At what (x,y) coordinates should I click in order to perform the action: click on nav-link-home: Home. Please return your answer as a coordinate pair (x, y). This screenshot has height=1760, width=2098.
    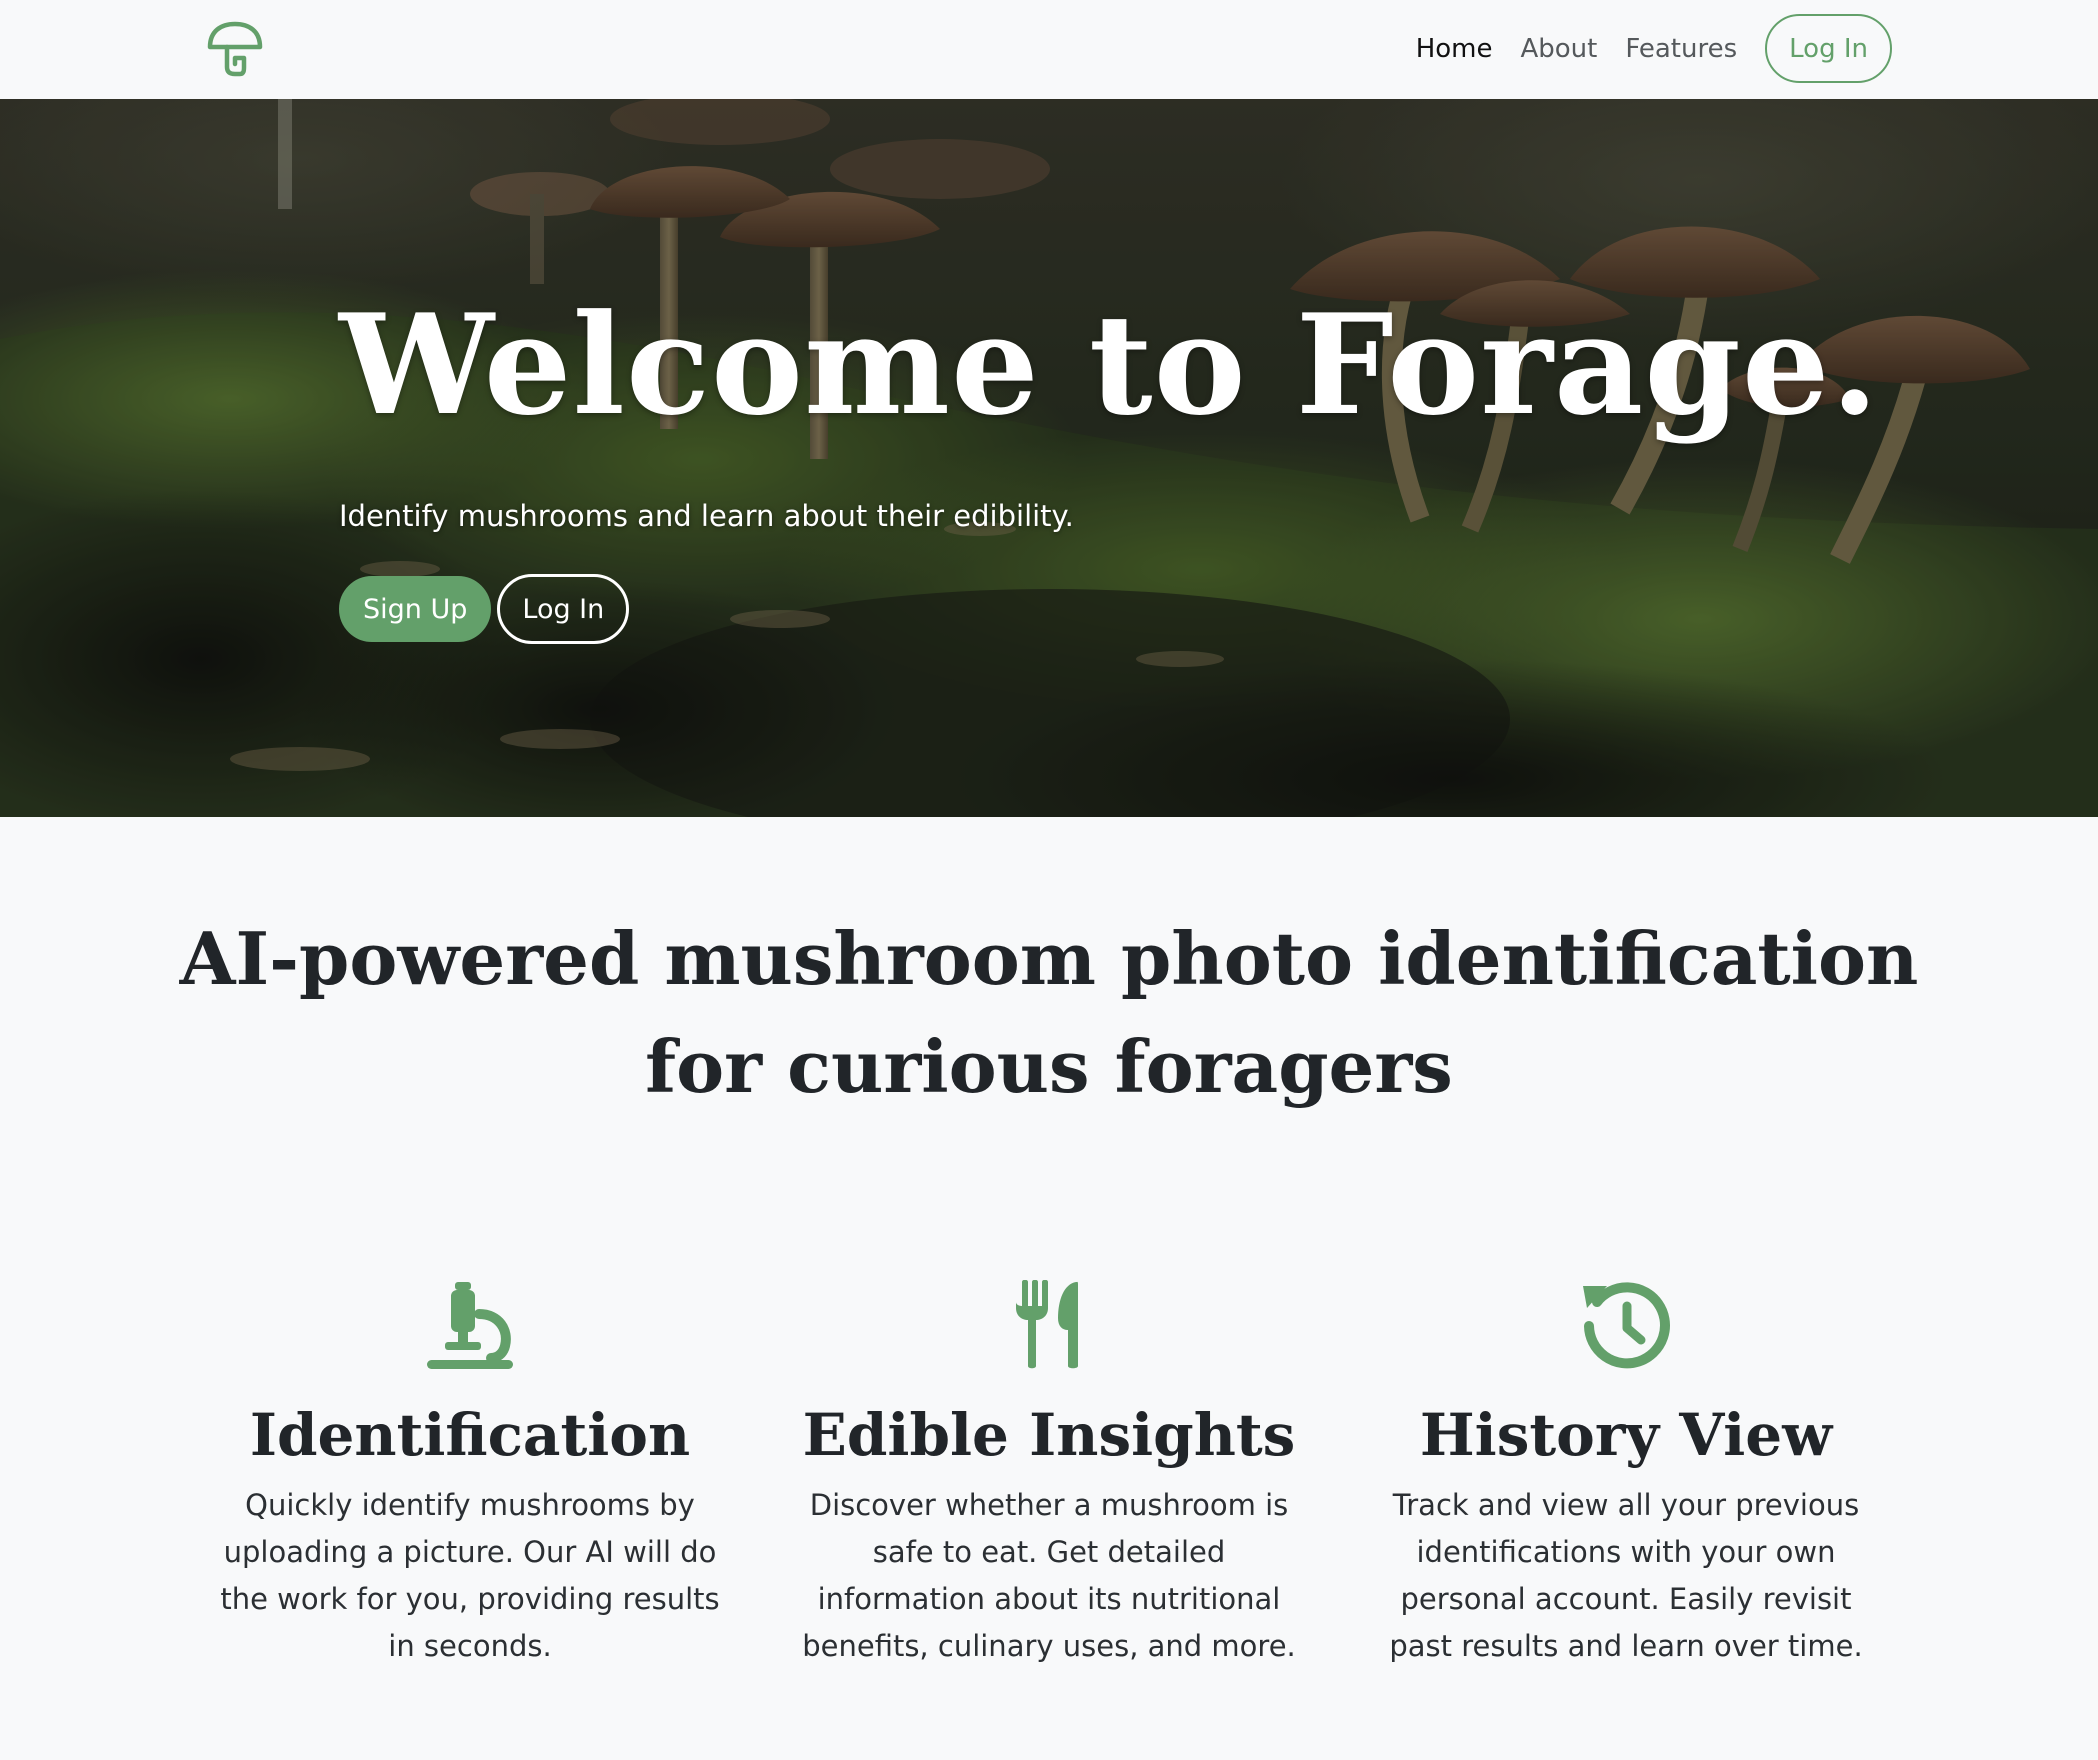
    Looking at the image, I should click on (1454, 49).